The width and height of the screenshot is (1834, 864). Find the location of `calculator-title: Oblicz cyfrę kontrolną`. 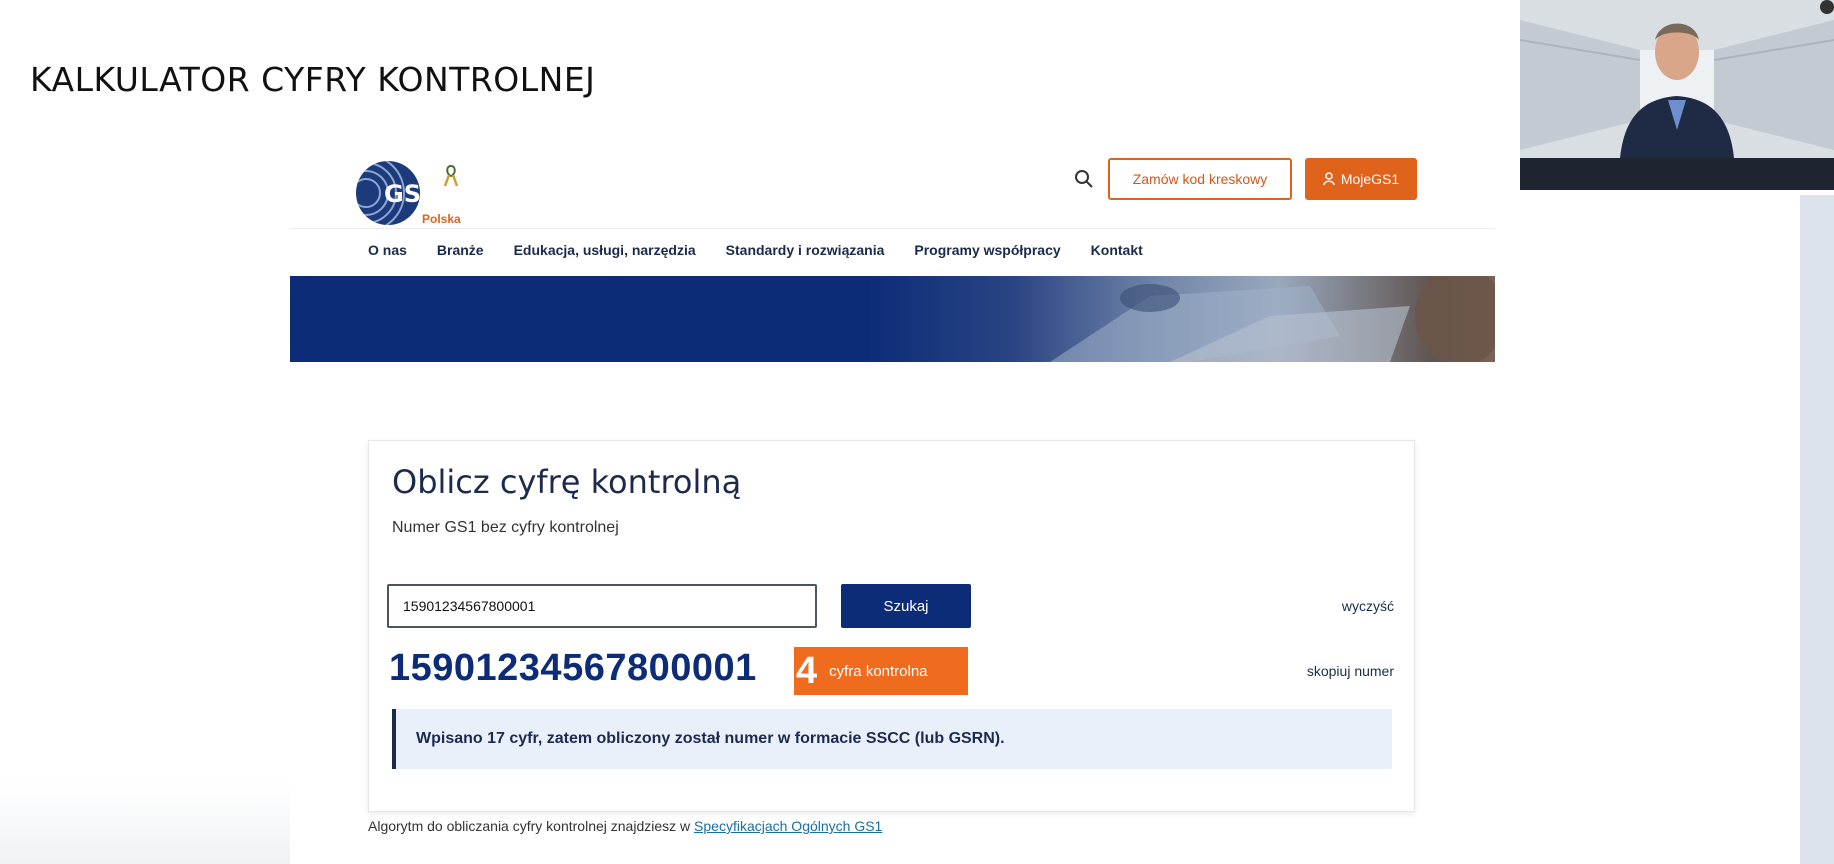

calculator-title: Oblicz cyfrę kontrolną is located at coordinates (567, 482).